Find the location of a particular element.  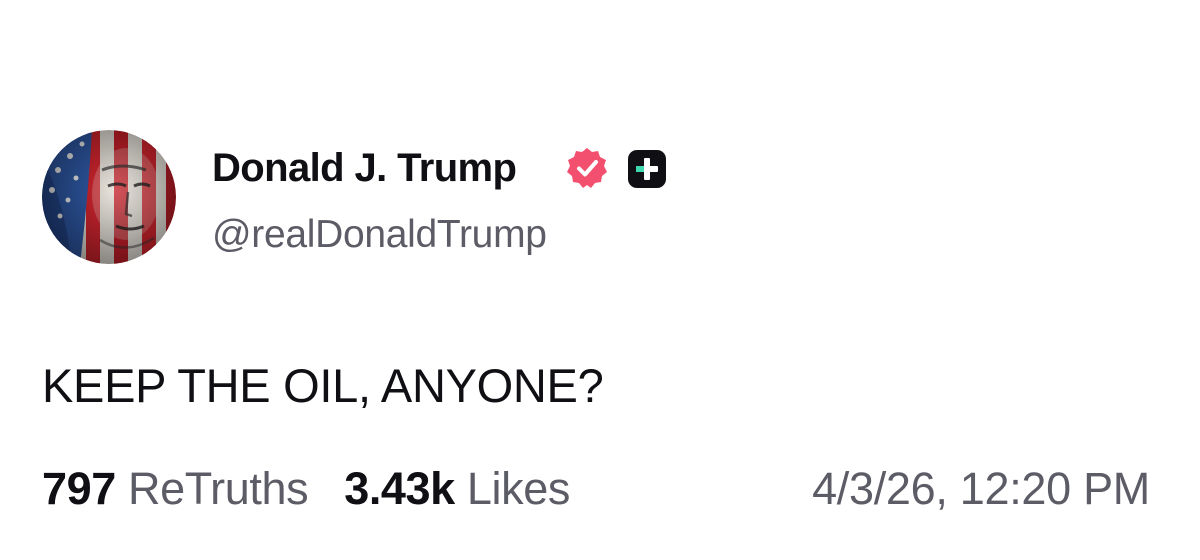

likes-stat: 3.43k Likes is located at coordinates (457, 489).